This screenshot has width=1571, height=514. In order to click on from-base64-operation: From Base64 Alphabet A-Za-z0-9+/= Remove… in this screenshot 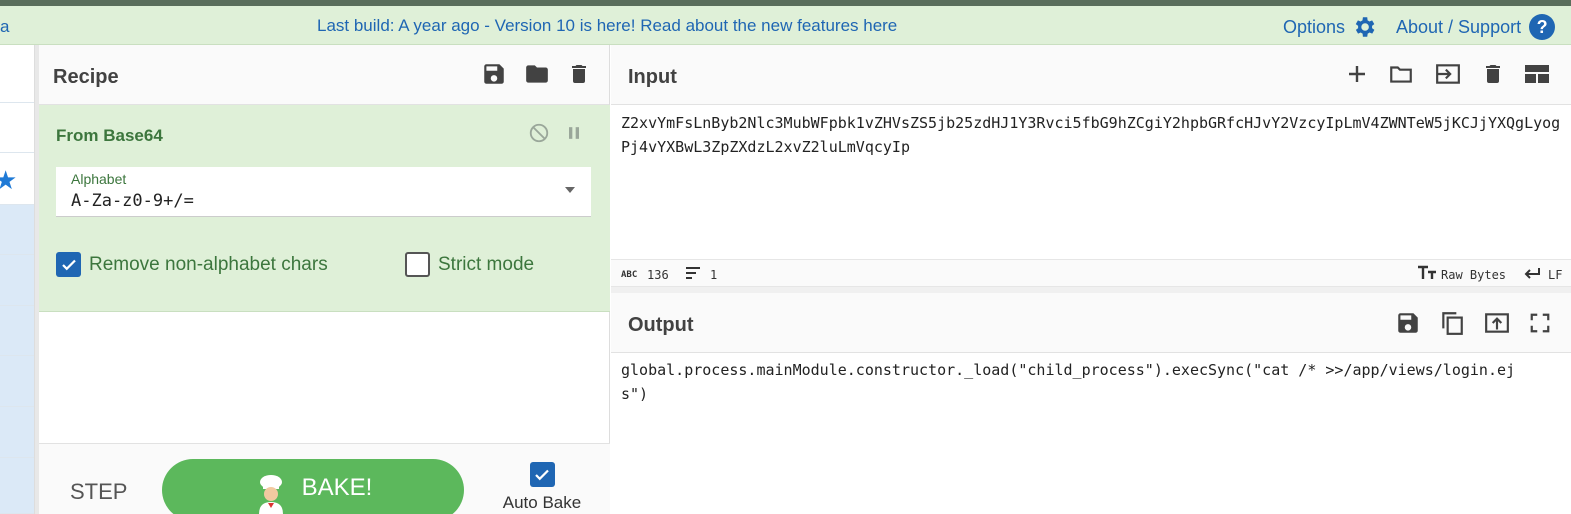, I will do `click(324, 208)`.